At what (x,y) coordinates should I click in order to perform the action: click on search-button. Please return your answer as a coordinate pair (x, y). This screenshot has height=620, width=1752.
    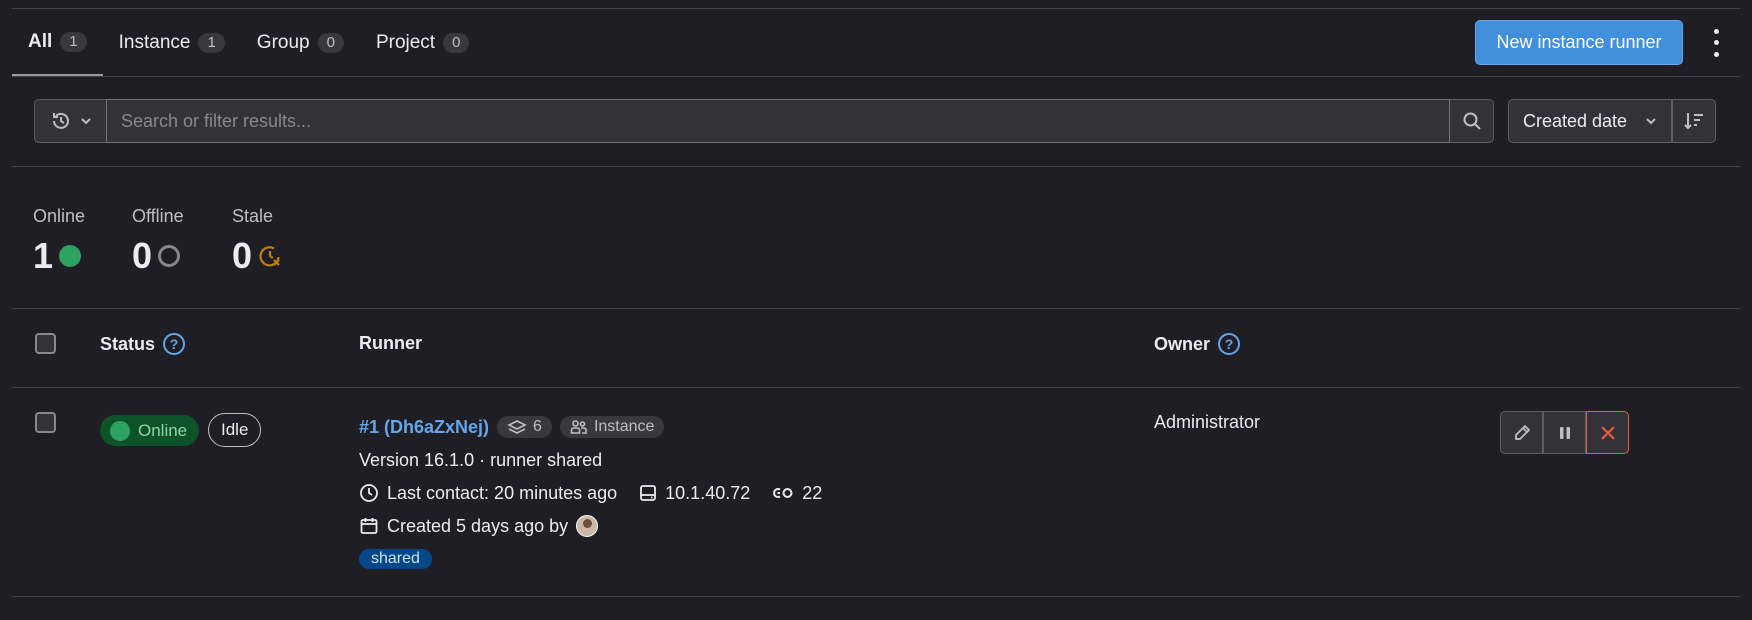
    Looking at the image, I should click on (1472, 121).